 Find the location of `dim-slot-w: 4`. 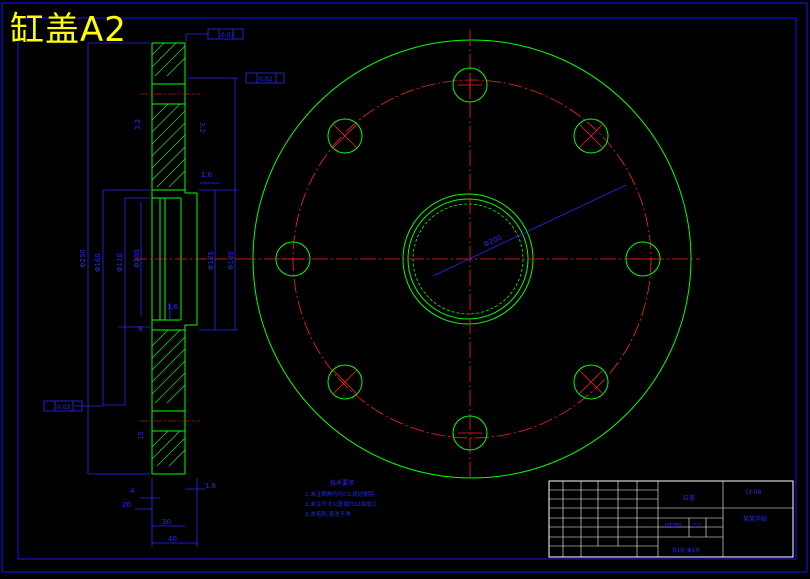

dim-slot-w: 4 is located at coordinates (132, 491).